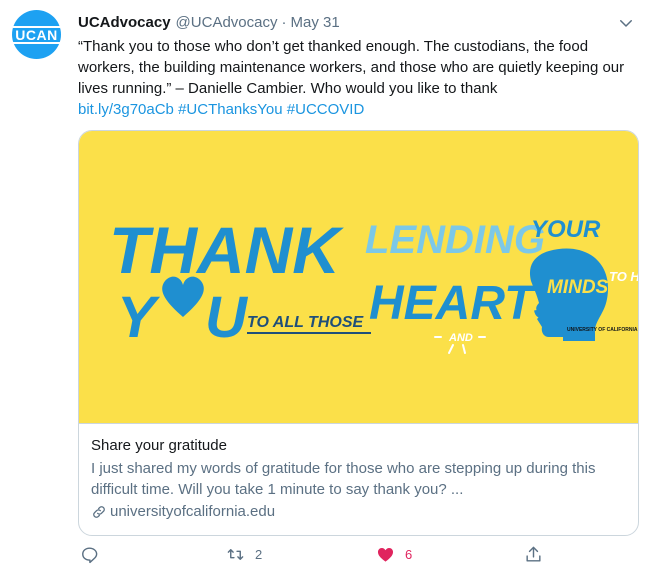 This screenshot has width=649, height=579. Describe the element at coordinates (227, 317) in the screenshot. I see `illustration-you-u: U` at that location.